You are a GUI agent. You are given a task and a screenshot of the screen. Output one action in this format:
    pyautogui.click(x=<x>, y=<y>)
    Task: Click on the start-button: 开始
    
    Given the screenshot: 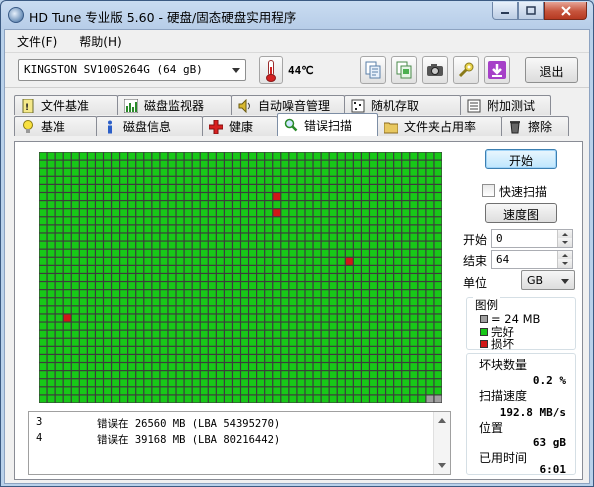 What is the action you would take?
    pyautogui.click(x=521, y=159)
    